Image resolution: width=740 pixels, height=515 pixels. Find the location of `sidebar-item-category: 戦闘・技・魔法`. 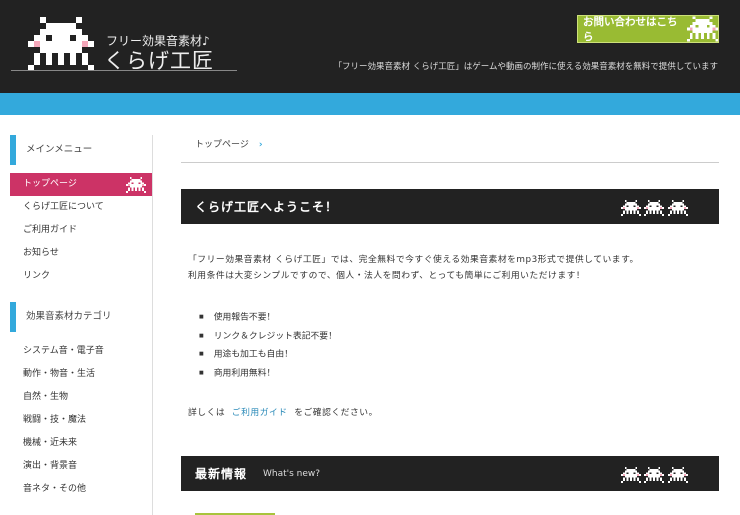

sidebar-item-category: 戦闘・技・魔法 is located at coordinates (81, 420).